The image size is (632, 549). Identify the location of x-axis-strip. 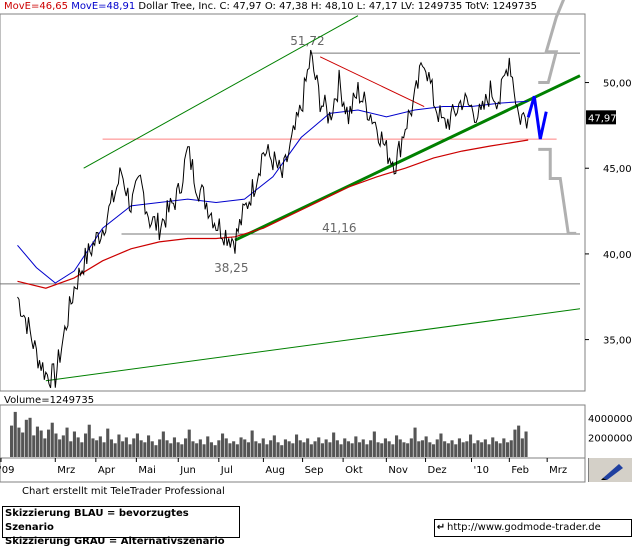
(293, 470).